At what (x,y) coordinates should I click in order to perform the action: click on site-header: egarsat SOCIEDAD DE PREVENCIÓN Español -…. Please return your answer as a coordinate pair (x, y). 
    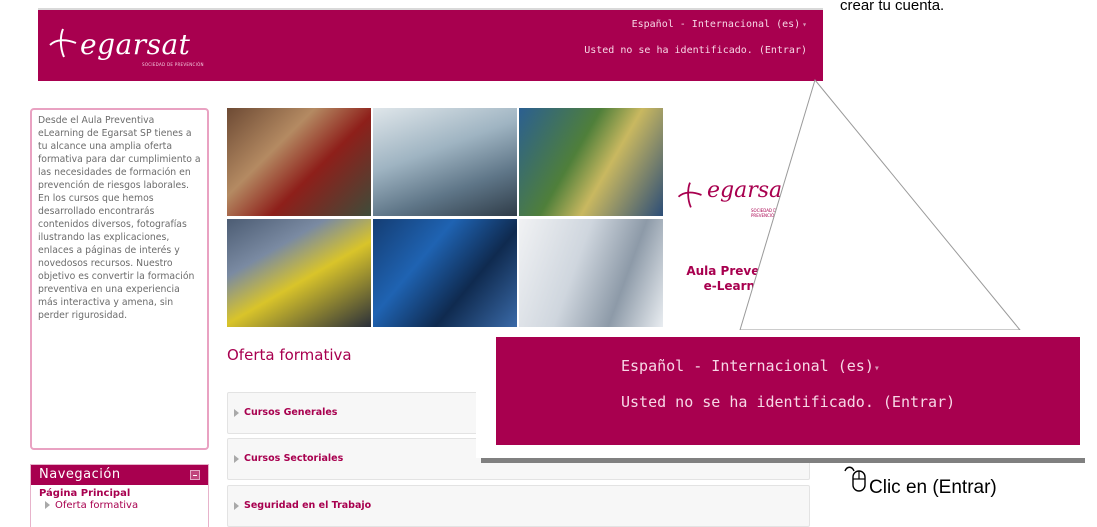
    Looking at the image, I should click on (430, 45).